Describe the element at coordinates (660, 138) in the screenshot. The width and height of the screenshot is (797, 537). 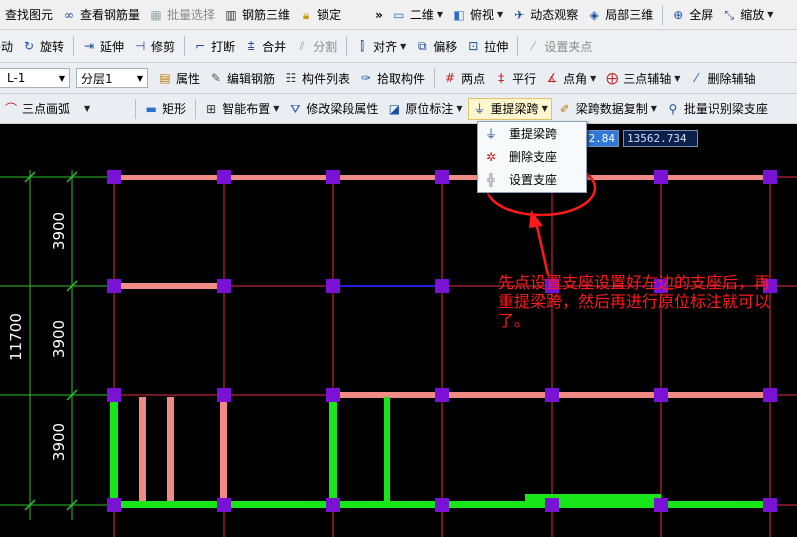
I see `coord-y-input: 13562.734` at that location.